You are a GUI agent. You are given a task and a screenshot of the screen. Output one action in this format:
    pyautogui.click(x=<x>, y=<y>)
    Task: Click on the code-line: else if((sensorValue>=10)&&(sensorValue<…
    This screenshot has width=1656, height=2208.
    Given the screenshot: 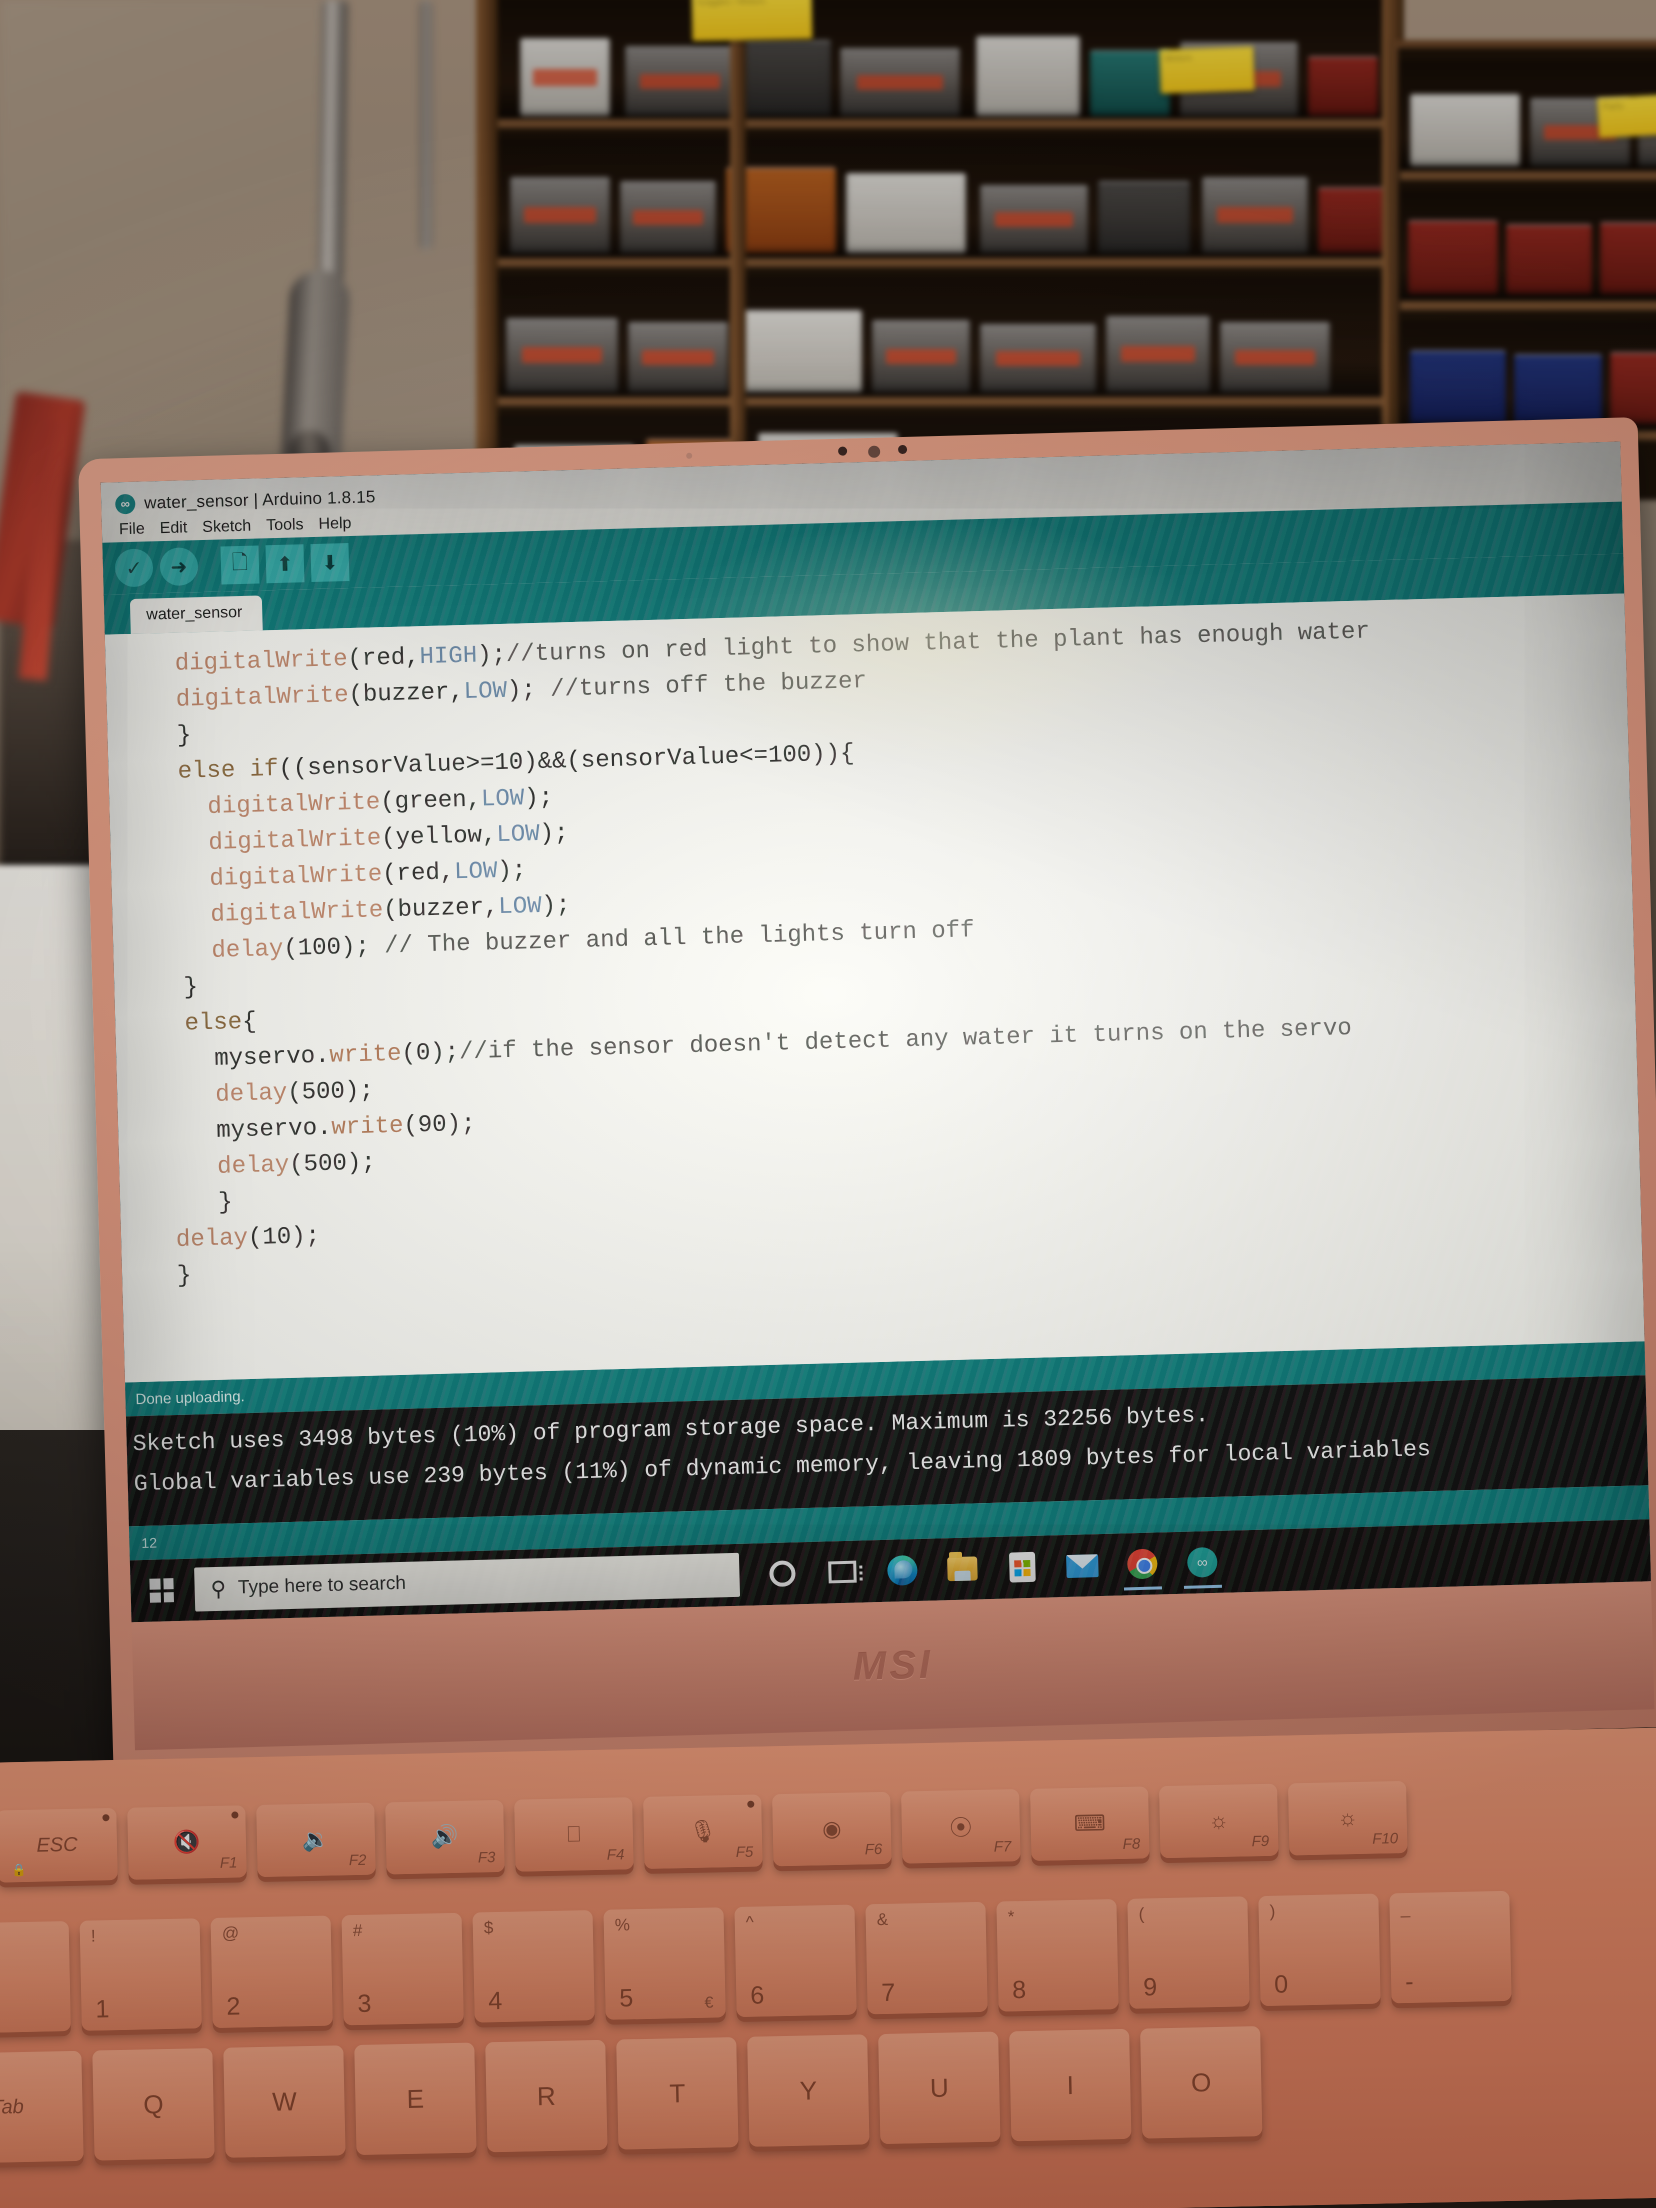 What is the action you would take?
    pyautogui.click(x=494, y=763)
    